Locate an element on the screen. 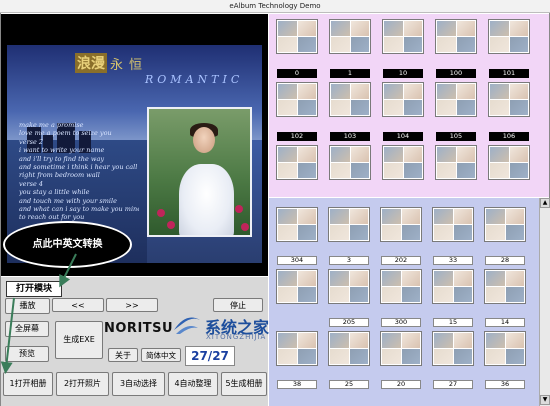  brand-label: NORITSU is located at coordinates (139, 328).